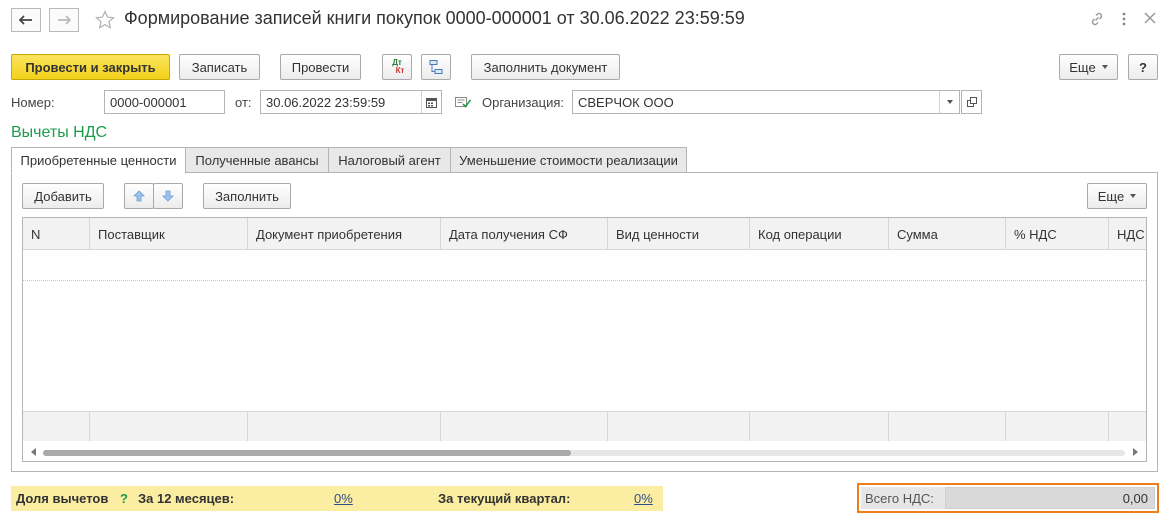 The image size is (1161, 517). Describe the element at coordinates (568, 160) in the screenshot. I see `tab-sales-cost-reduction: Уменьшение стоимости реализации` at that location.